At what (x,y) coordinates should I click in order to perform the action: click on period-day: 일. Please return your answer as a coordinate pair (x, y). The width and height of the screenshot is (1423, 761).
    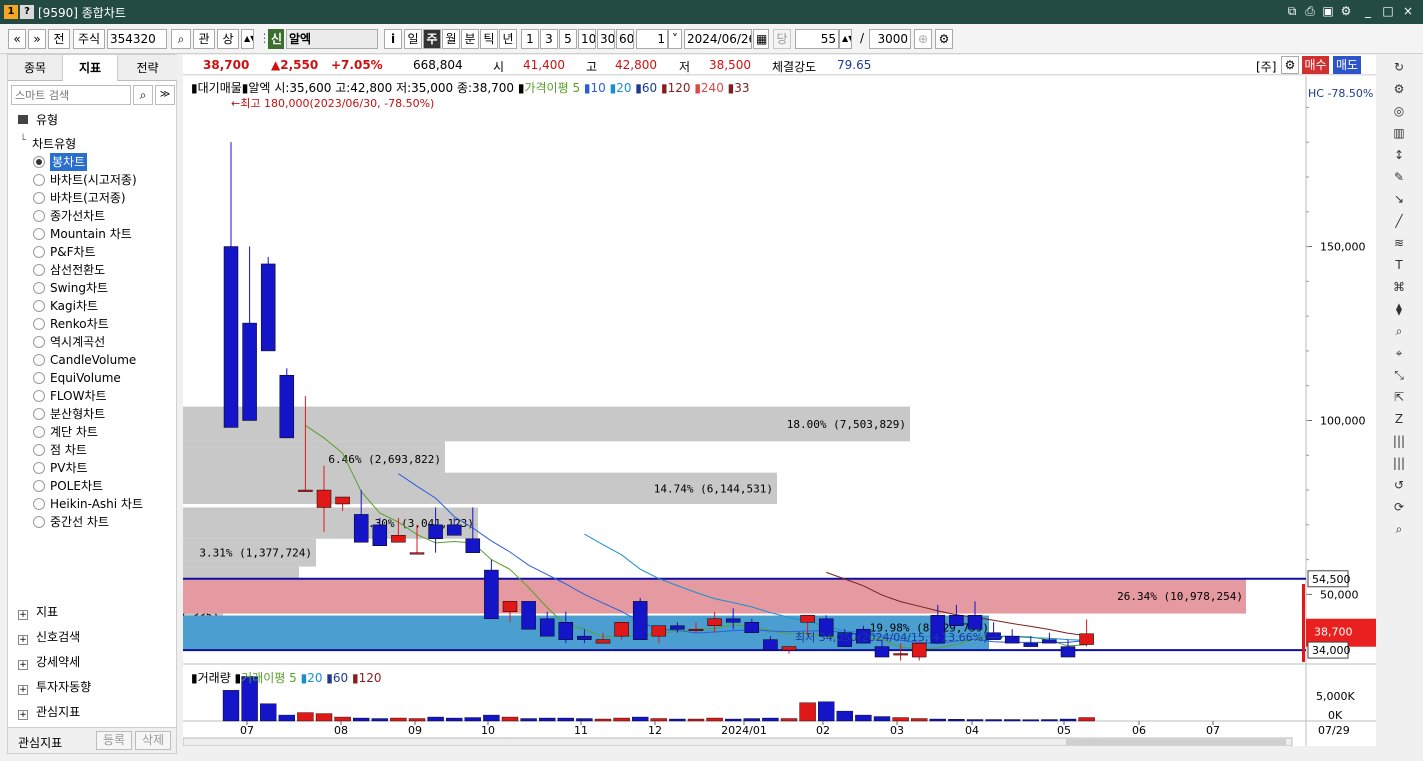
    Looking at the image, I should click on (413, 39).